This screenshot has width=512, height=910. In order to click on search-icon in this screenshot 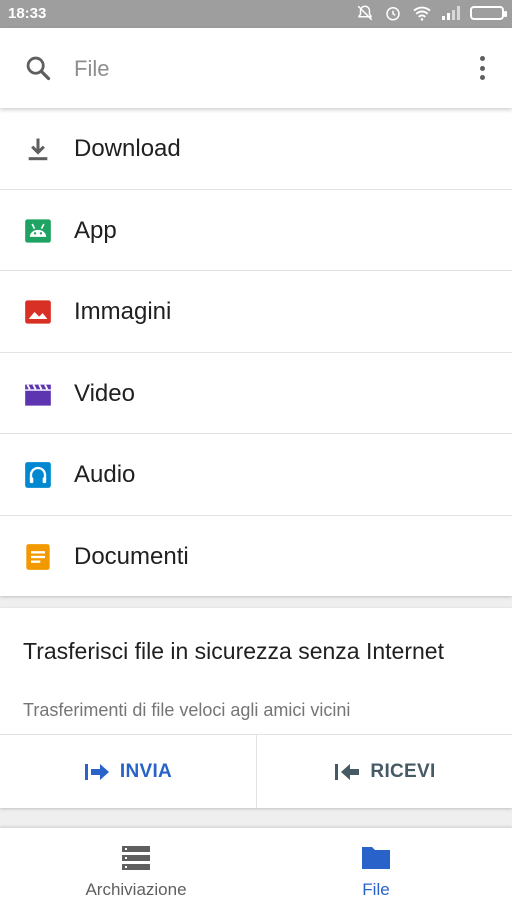, I will do `click(38, 68)`.